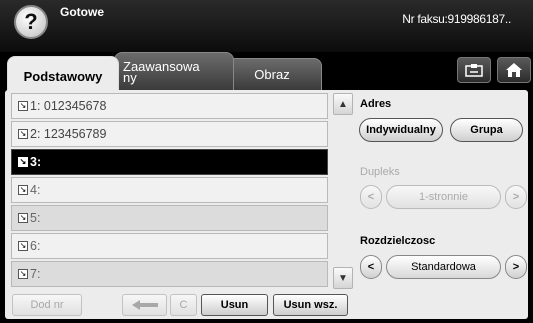  What do you see at coordinates (35, 246) in the screenshot?
I see `list-item-label: 6:` at bounding box center [35, 246].